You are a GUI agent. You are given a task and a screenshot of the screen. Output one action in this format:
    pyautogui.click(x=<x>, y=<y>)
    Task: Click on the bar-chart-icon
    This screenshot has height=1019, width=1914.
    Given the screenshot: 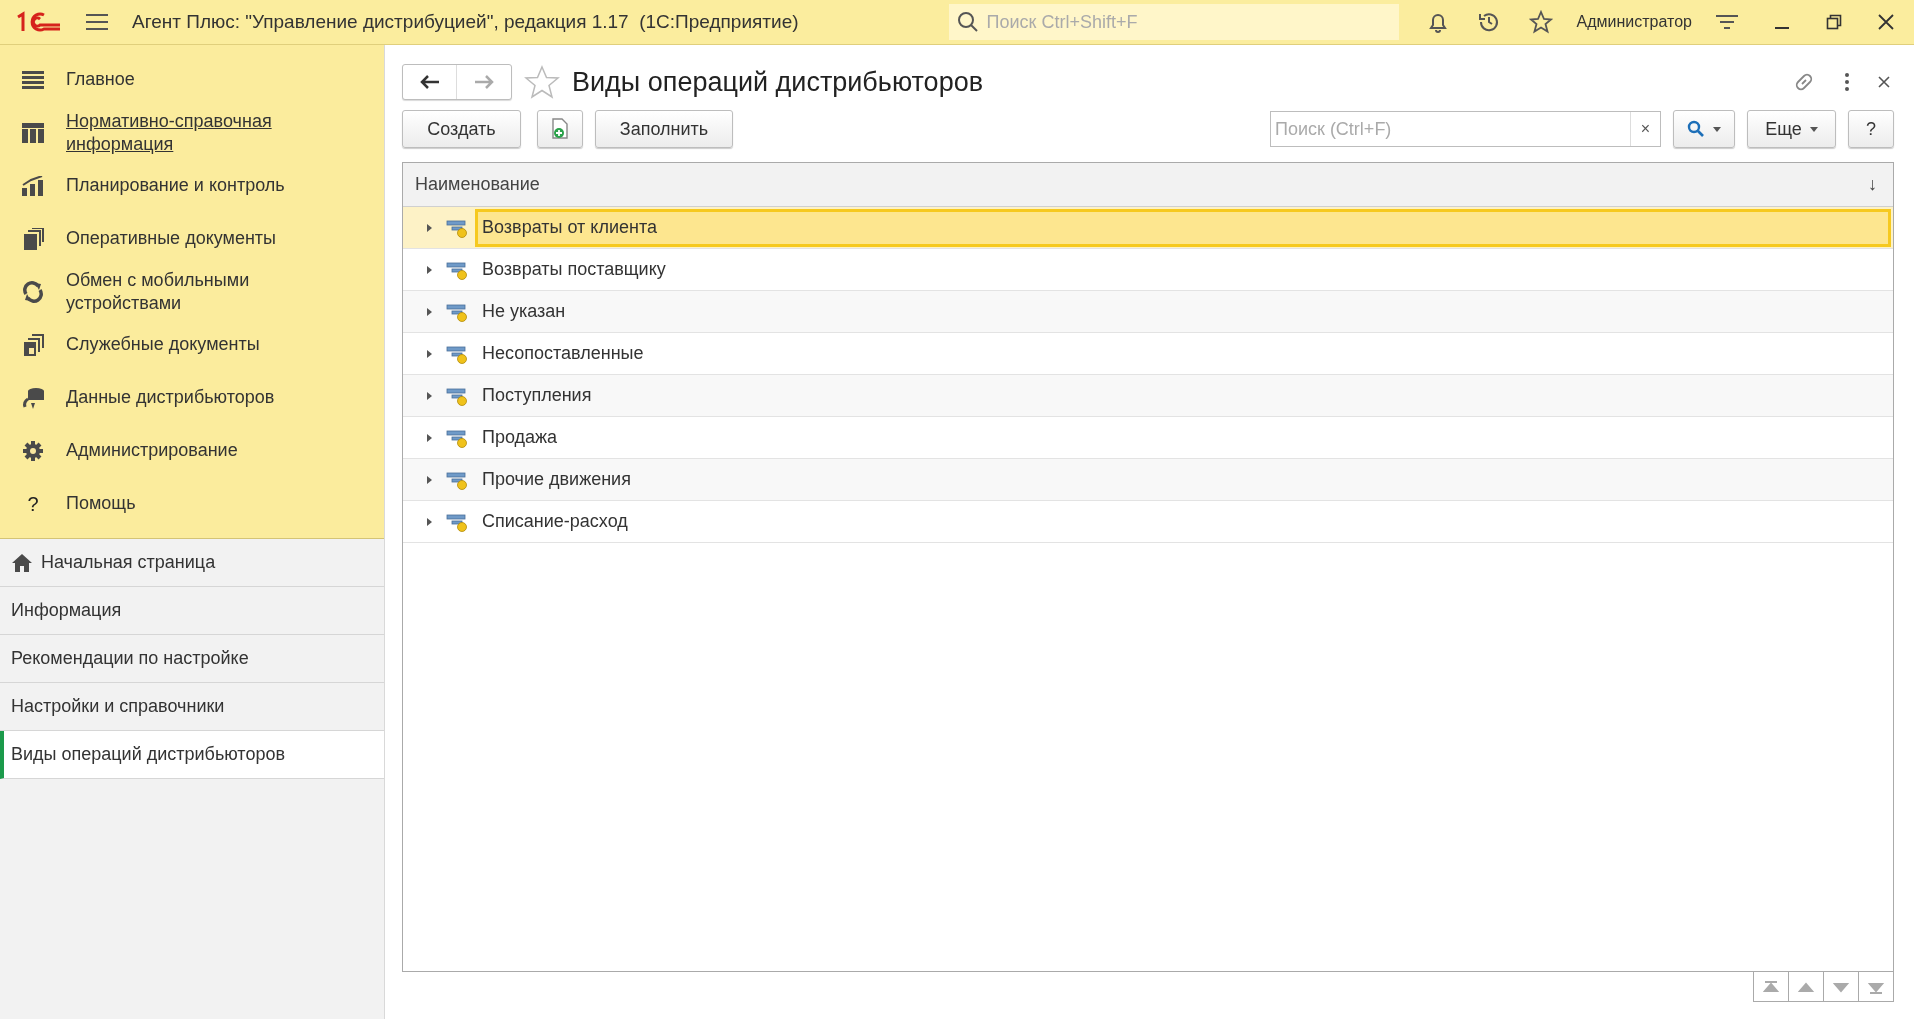 What is the action you would take?
    pyautogui.click(x=33, y=185)
    